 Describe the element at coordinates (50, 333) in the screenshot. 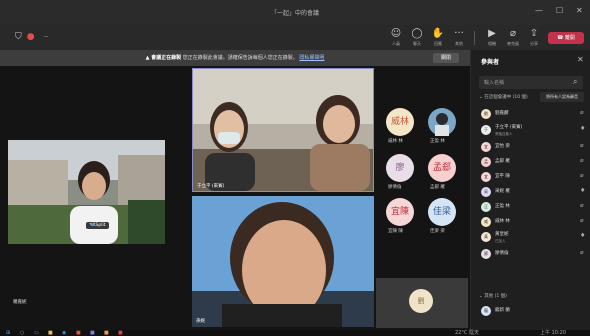

I see `file-explorer-icon: ■` at that location.